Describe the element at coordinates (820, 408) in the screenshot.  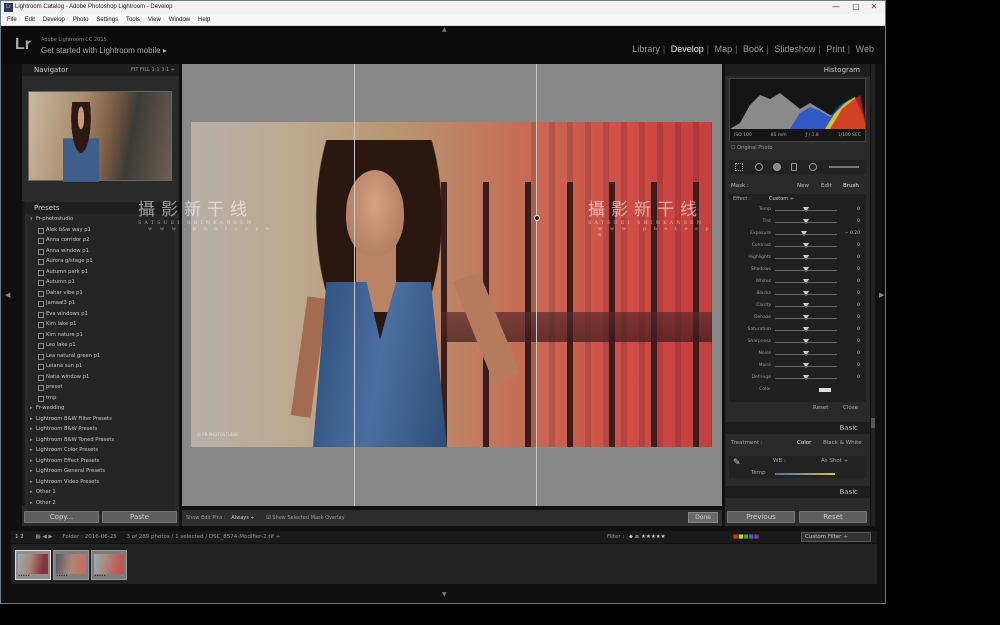
I see `effect-reset-button: Reset` at that location.